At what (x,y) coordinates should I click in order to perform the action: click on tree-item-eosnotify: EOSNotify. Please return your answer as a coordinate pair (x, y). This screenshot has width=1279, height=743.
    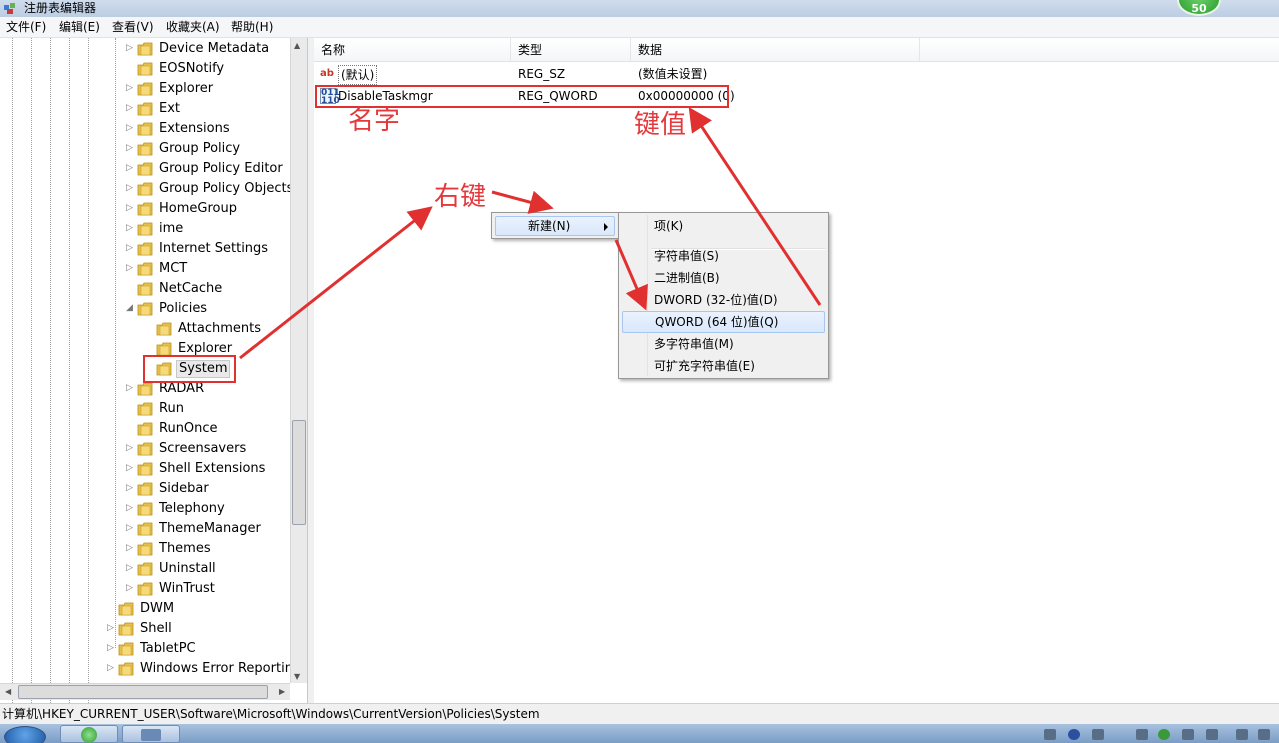
    Looking at the image, I should click on (213, 69).